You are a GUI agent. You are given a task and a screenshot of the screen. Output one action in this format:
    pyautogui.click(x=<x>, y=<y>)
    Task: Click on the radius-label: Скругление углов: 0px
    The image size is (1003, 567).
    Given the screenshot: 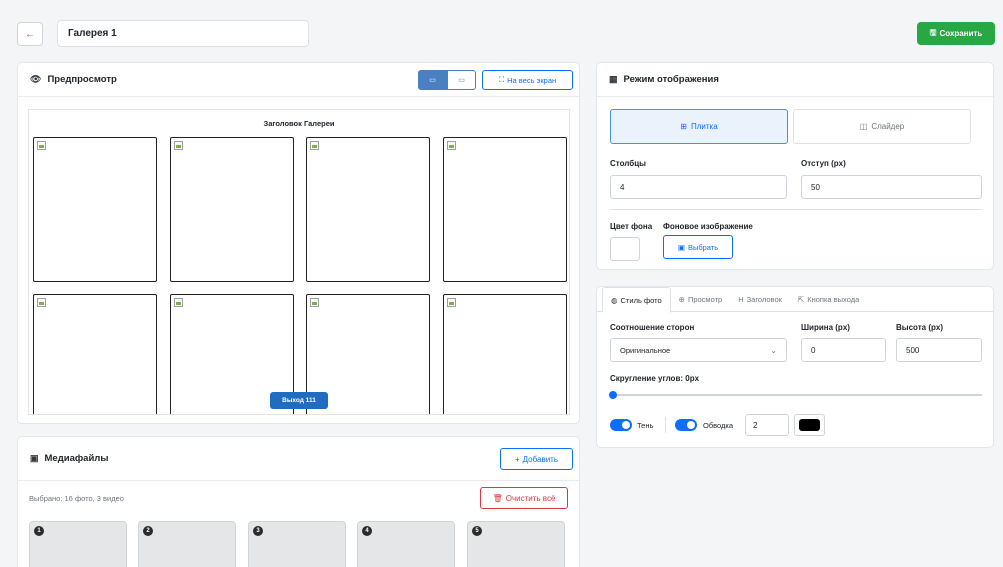 What is the action you would take?
    pyautogui.click(x=655, y=378)
    